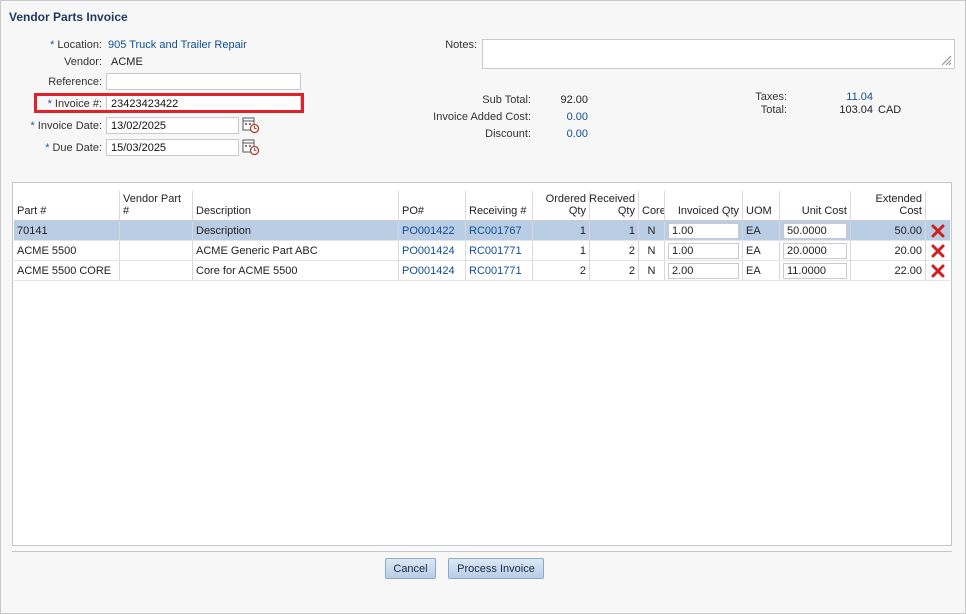  I want to click on cell-part: ACME 5500, so click(67, 250).